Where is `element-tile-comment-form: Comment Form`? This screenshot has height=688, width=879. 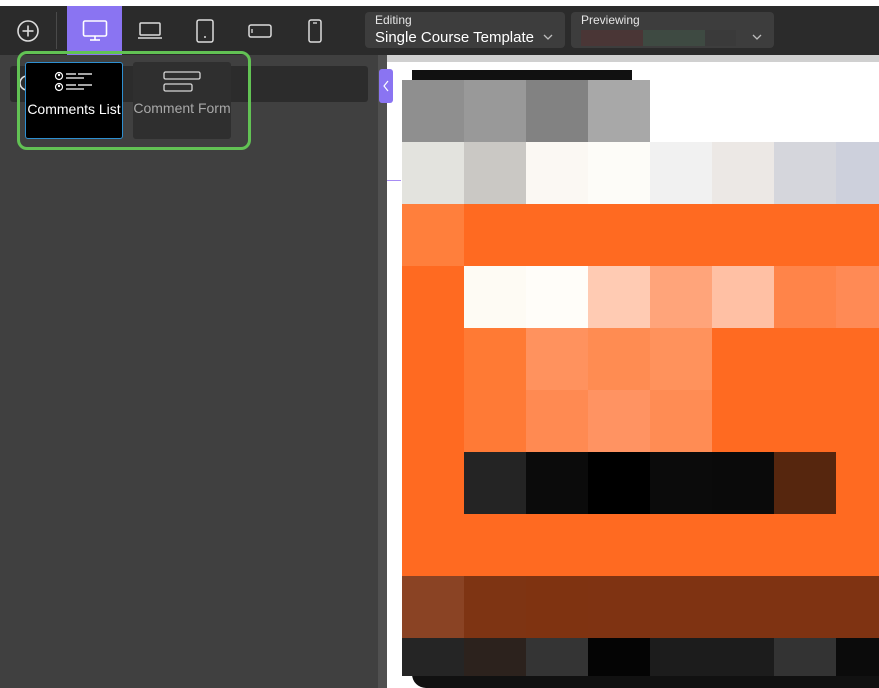 element-tile-comment-form: Comment Form is located at coordinates (182, 100).